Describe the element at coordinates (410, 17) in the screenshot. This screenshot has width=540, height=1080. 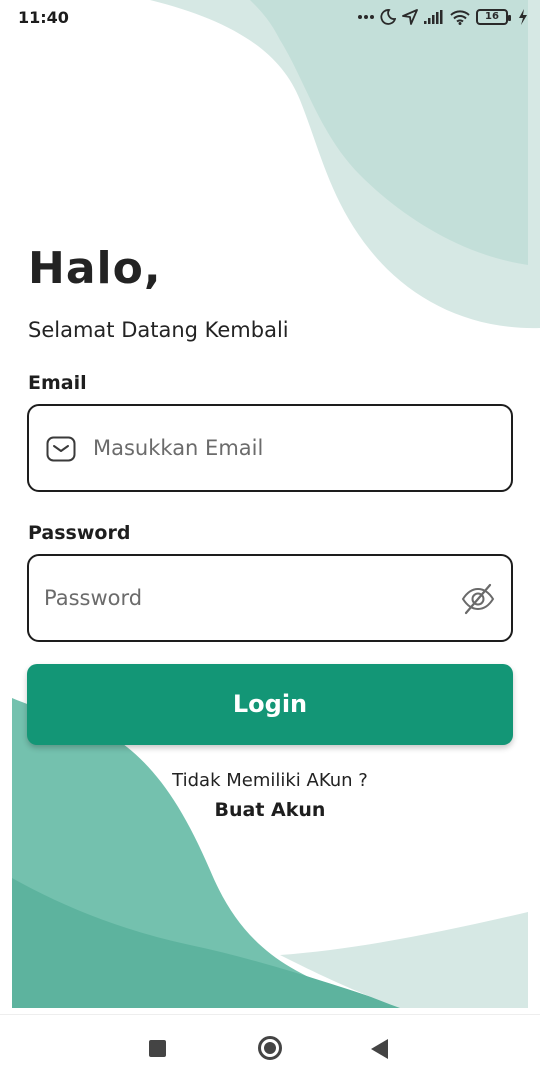
I see `location-arrow-icon` at that location.